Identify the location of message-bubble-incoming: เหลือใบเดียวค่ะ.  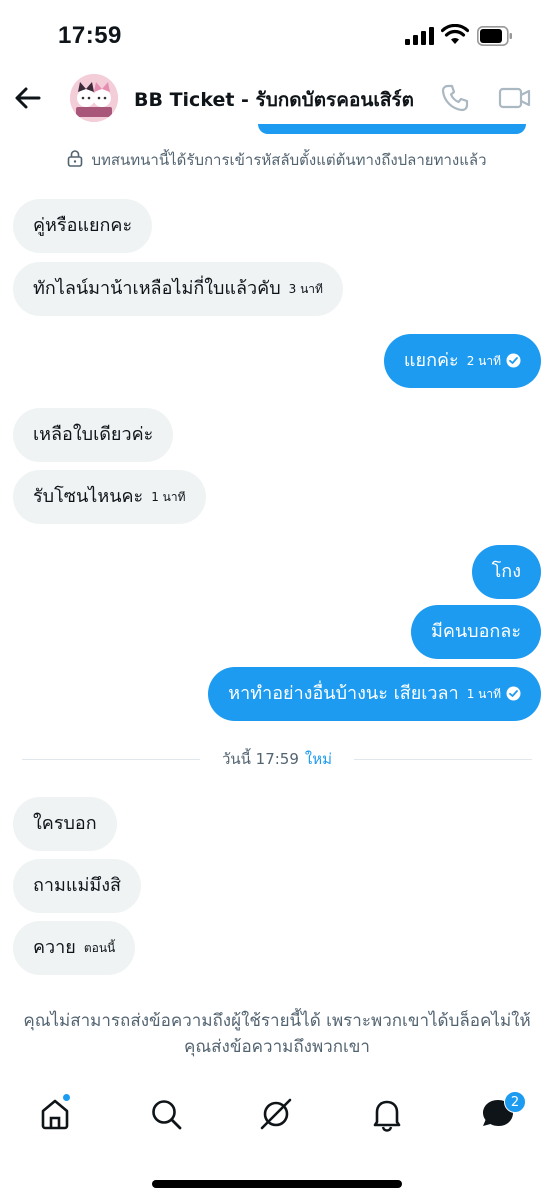
(93, 435).